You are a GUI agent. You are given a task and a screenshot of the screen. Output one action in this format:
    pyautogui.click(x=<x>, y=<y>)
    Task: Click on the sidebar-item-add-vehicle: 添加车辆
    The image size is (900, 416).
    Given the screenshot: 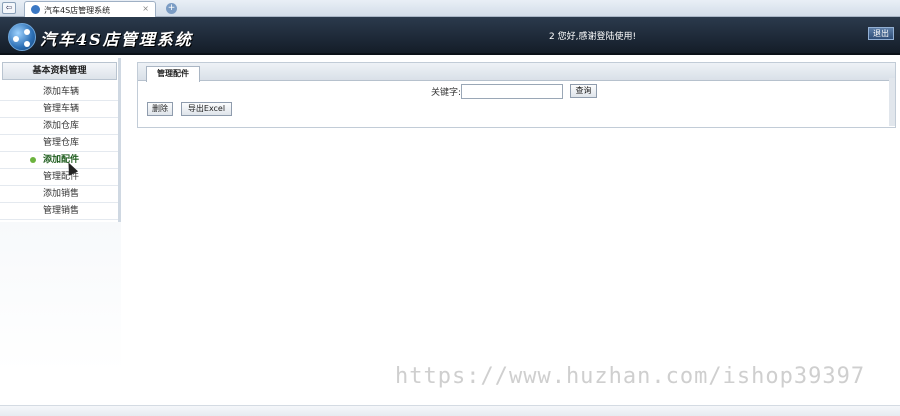 What is the action you would take?
    pyautogui.click(x=59, y=92)
    